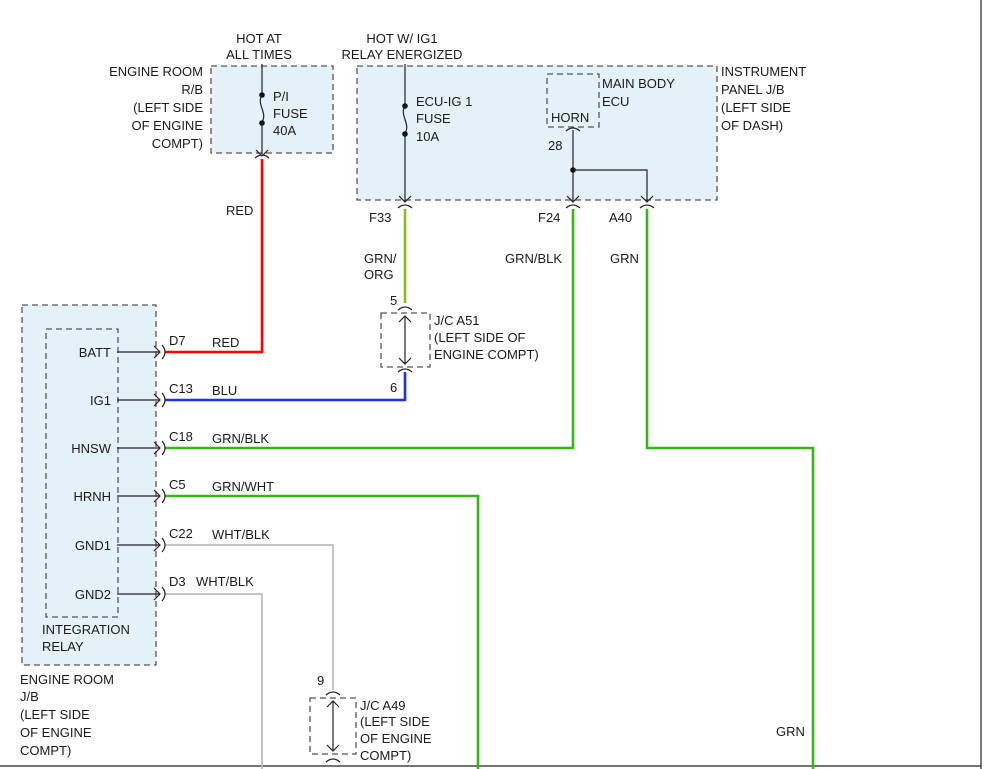 The image size is (988, 769). I want to click on jc-a49-line4: COMPT), so click(385, 755).